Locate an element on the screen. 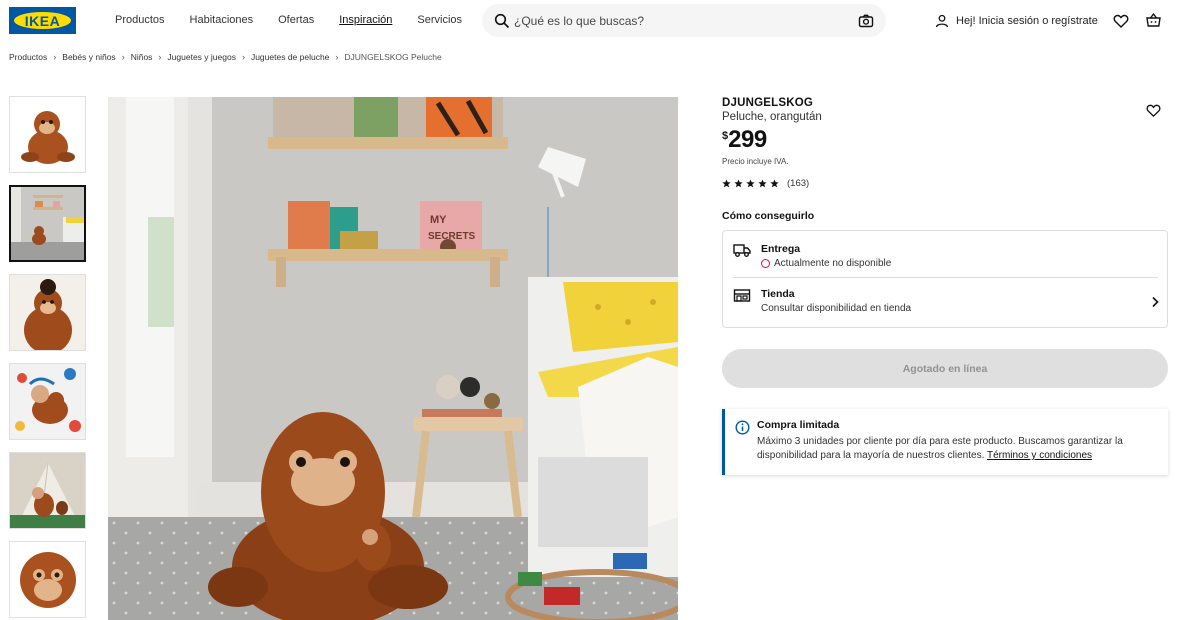 This screenshot has height=620, width=1177. availability-heading: Cómo conseguirlo is located at coordinates (768, 216).